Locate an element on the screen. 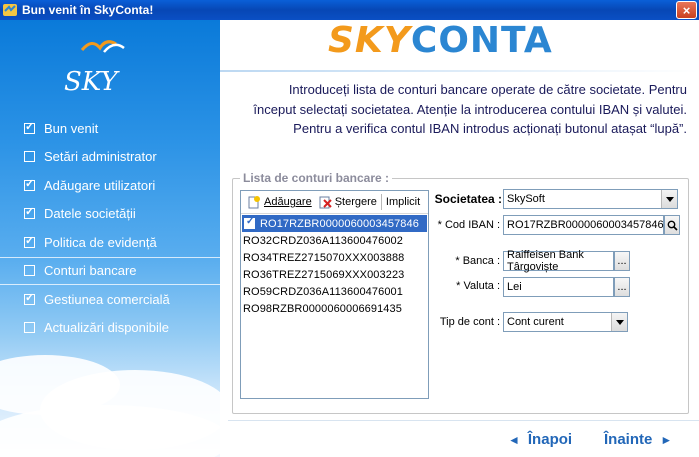 The image size is (699, 457). sky-logo-text: SKY is located at coordinates (92, 80).